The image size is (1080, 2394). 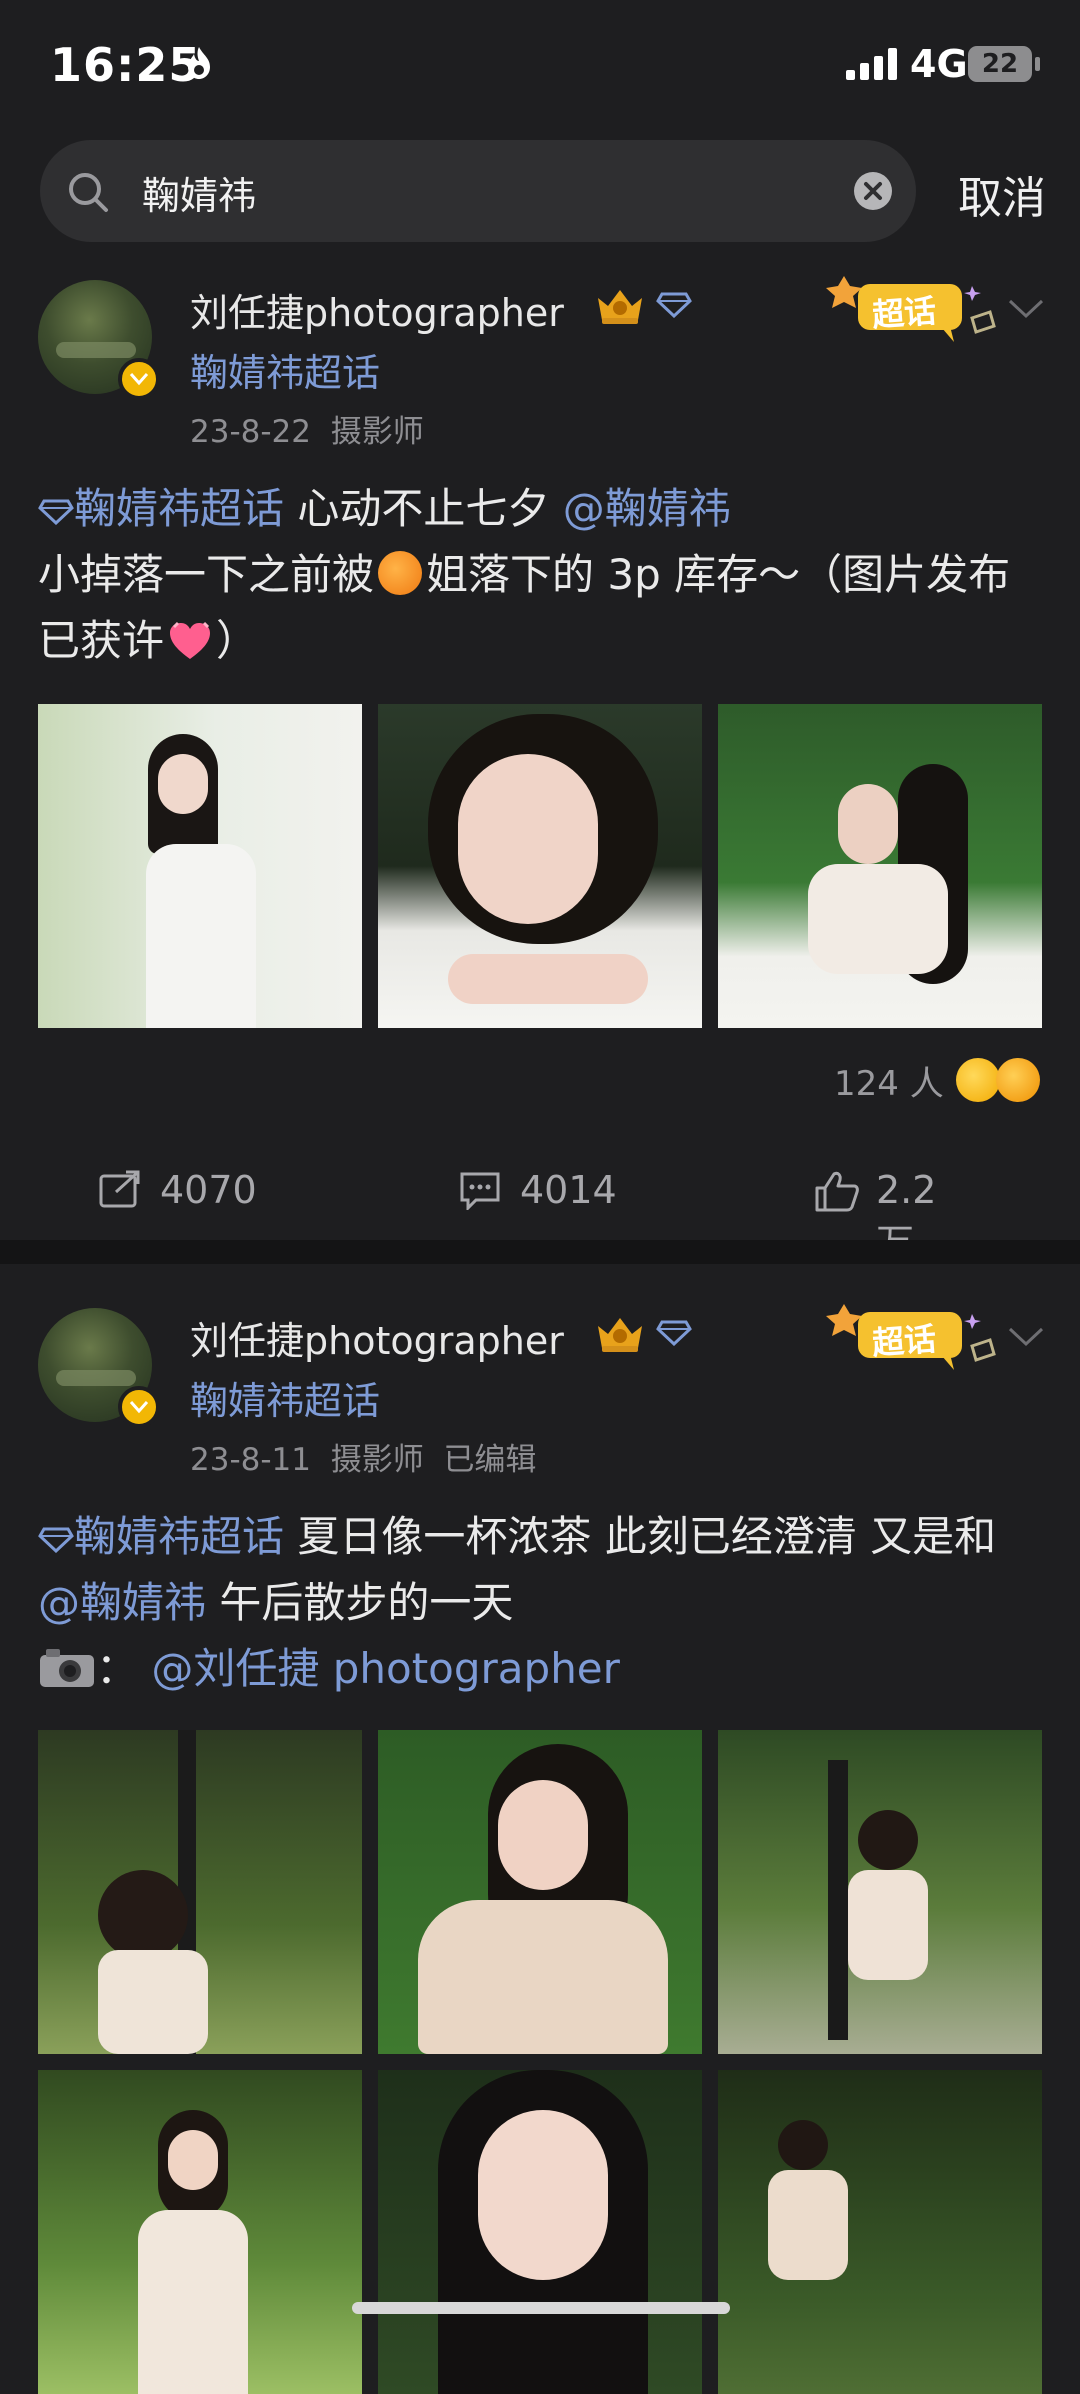 I want to click on text-body: ）, so click(x=237, y=640).